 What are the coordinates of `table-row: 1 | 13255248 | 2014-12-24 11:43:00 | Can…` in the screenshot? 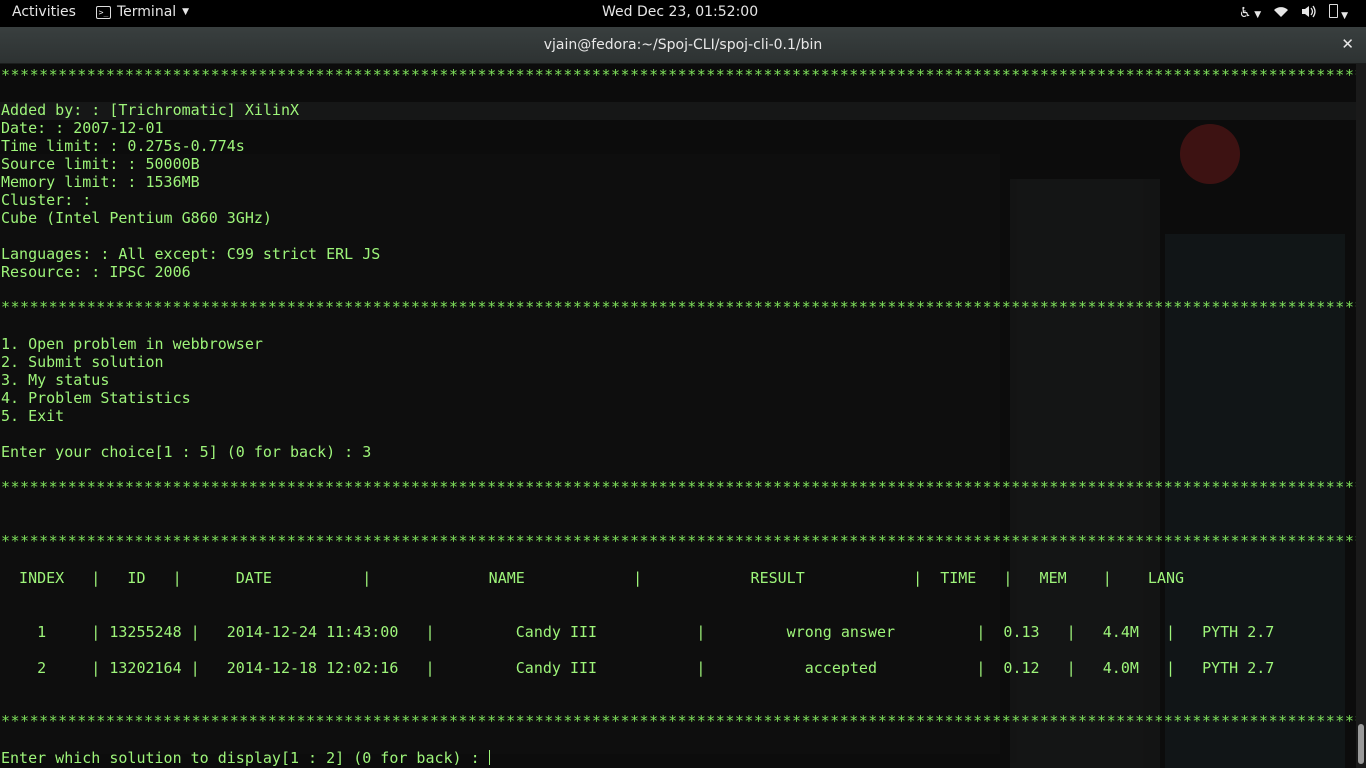 It's located at (638, 632).